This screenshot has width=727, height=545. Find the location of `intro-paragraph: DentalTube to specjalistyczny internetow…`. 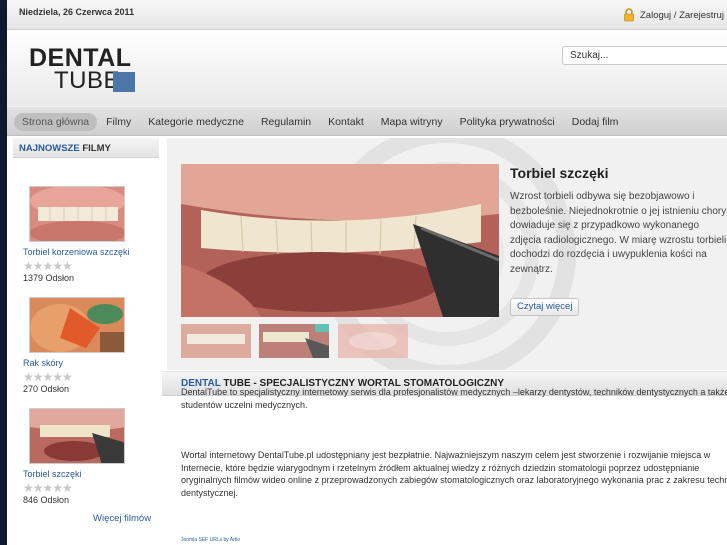

intro-paragraph: DentalTube to specjalistyczny internetow… is located at coordinates (454, 398).